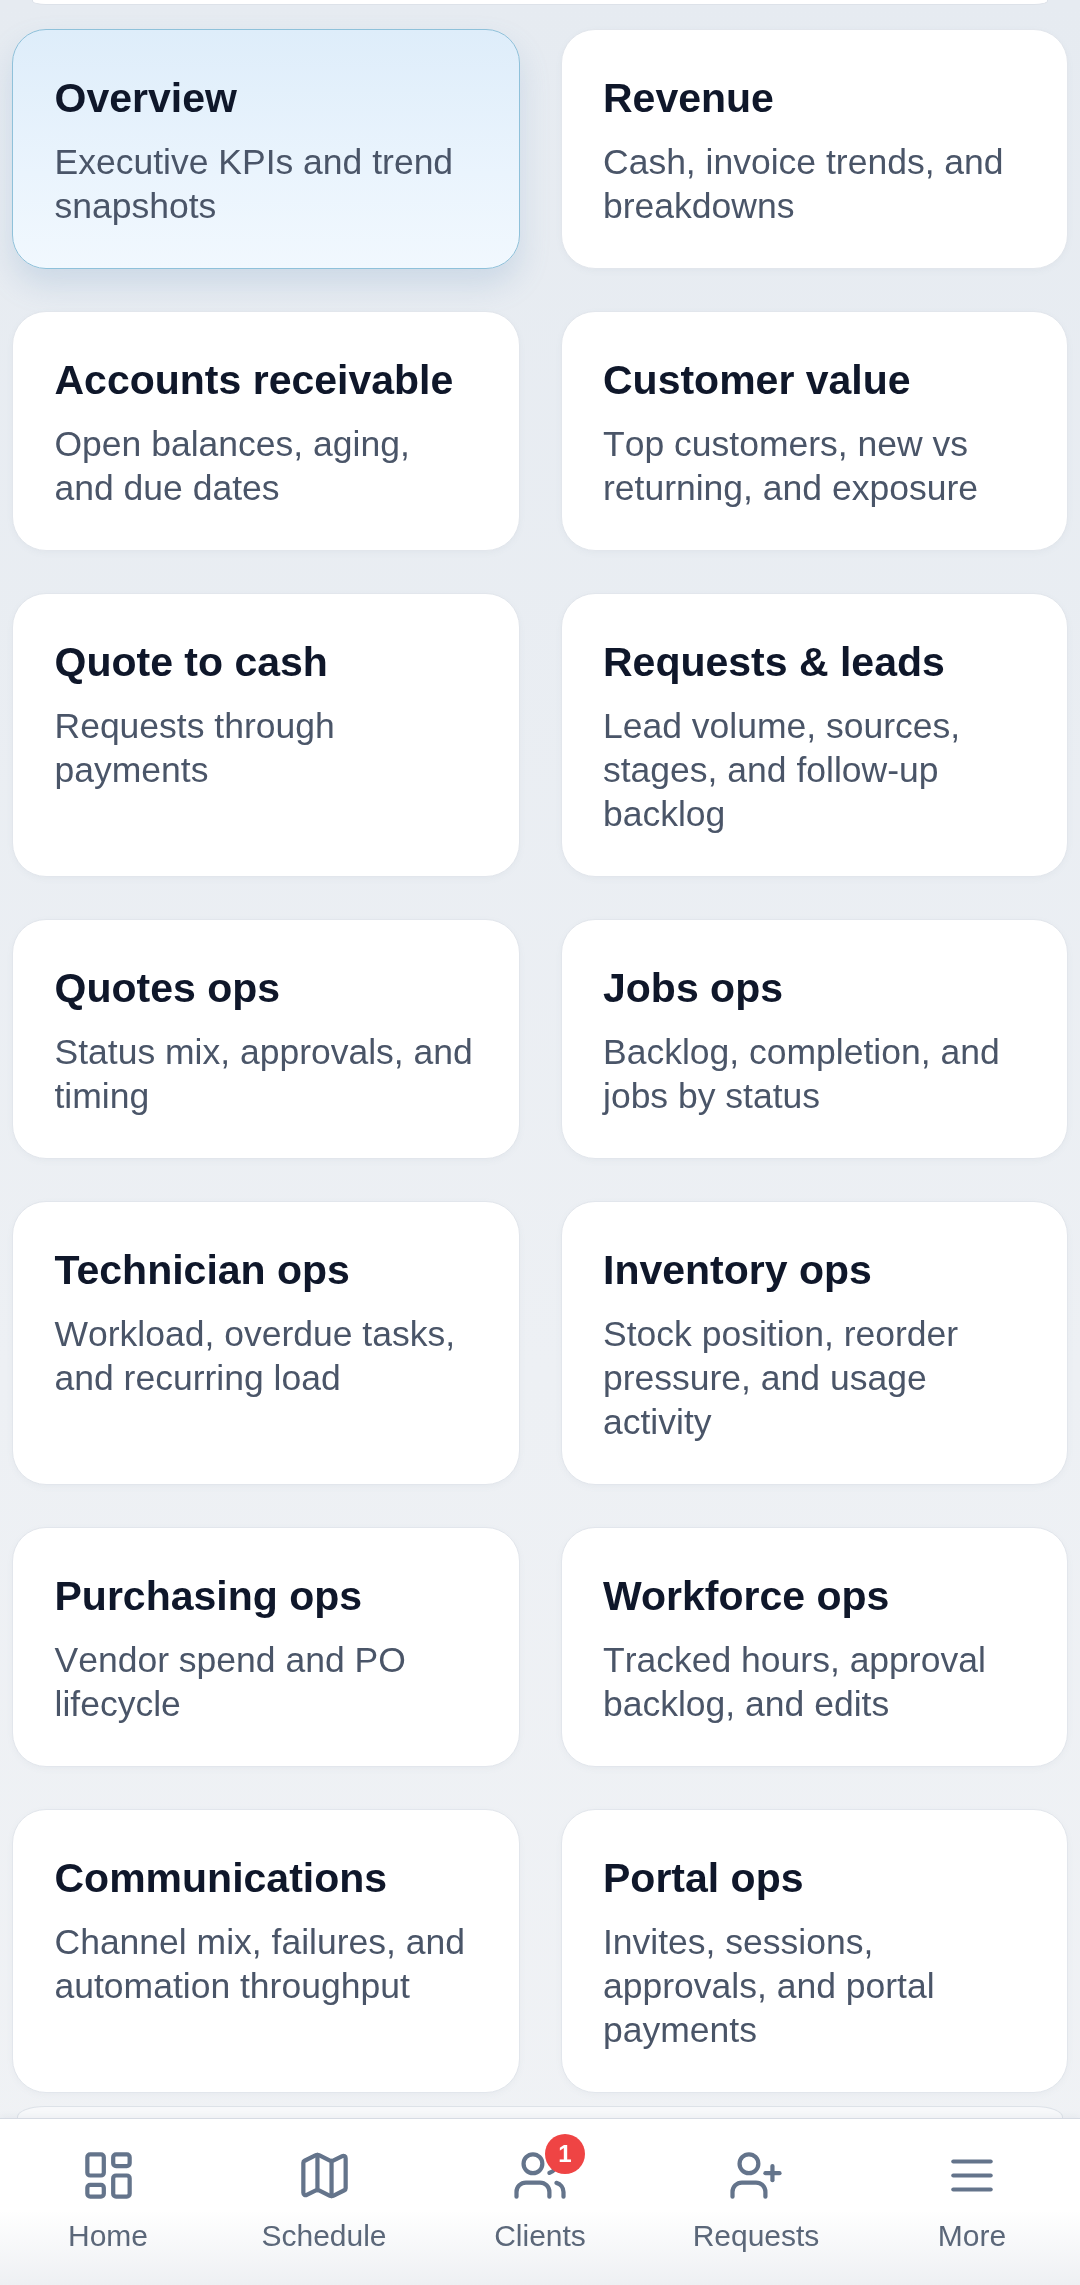 The width and height of the screenshot is (1080, 2285). I want to click on report-card: Technician ops Workload, overdue tasks, and recurring load, so click(266, 1343).